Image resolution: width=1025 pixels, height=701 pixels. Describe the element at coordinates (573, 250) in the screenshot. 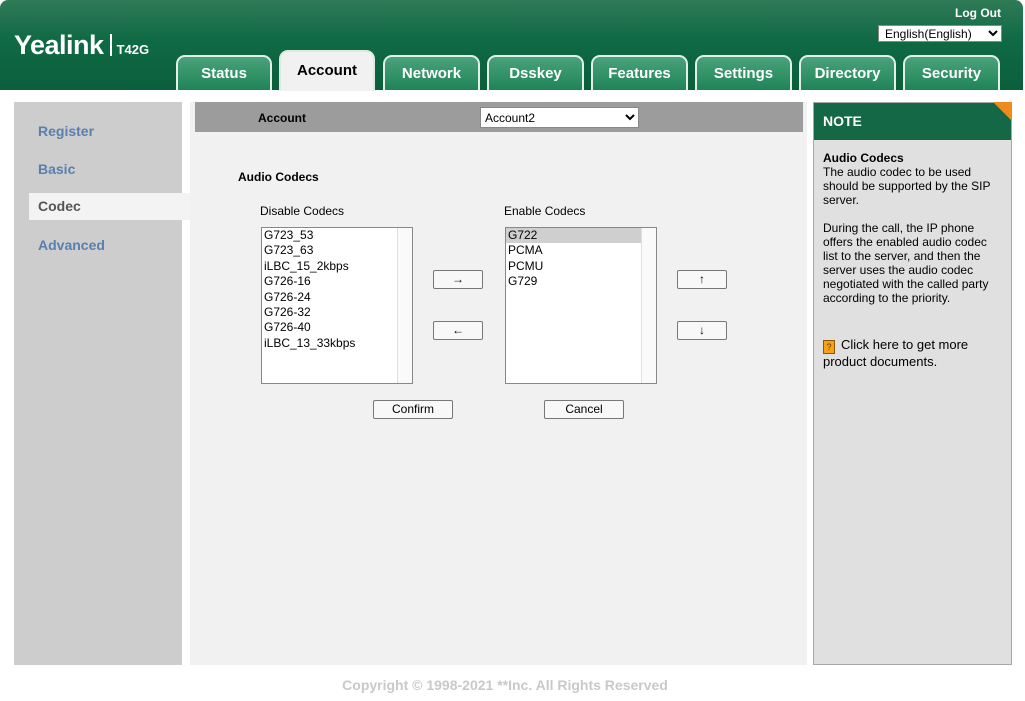

I see `codec-option: PCMA` at that location.